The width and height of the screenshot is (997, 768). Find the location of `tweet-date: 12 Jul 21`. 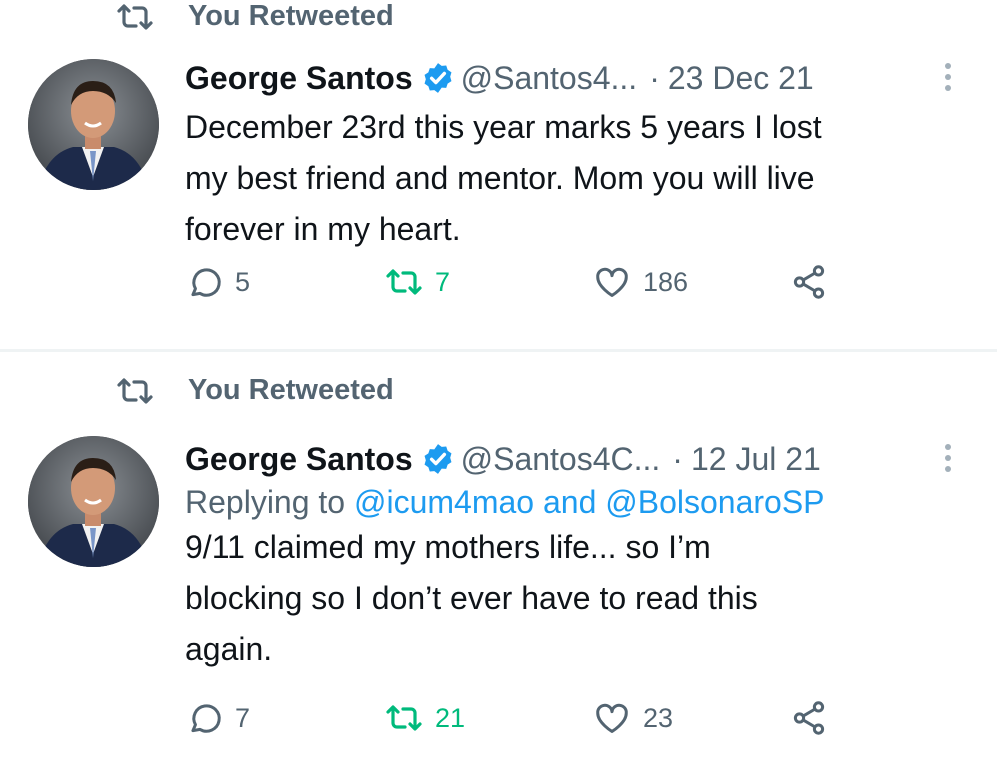

tweet-date: 12 Jul 21 is located at coordinates (756, 459).